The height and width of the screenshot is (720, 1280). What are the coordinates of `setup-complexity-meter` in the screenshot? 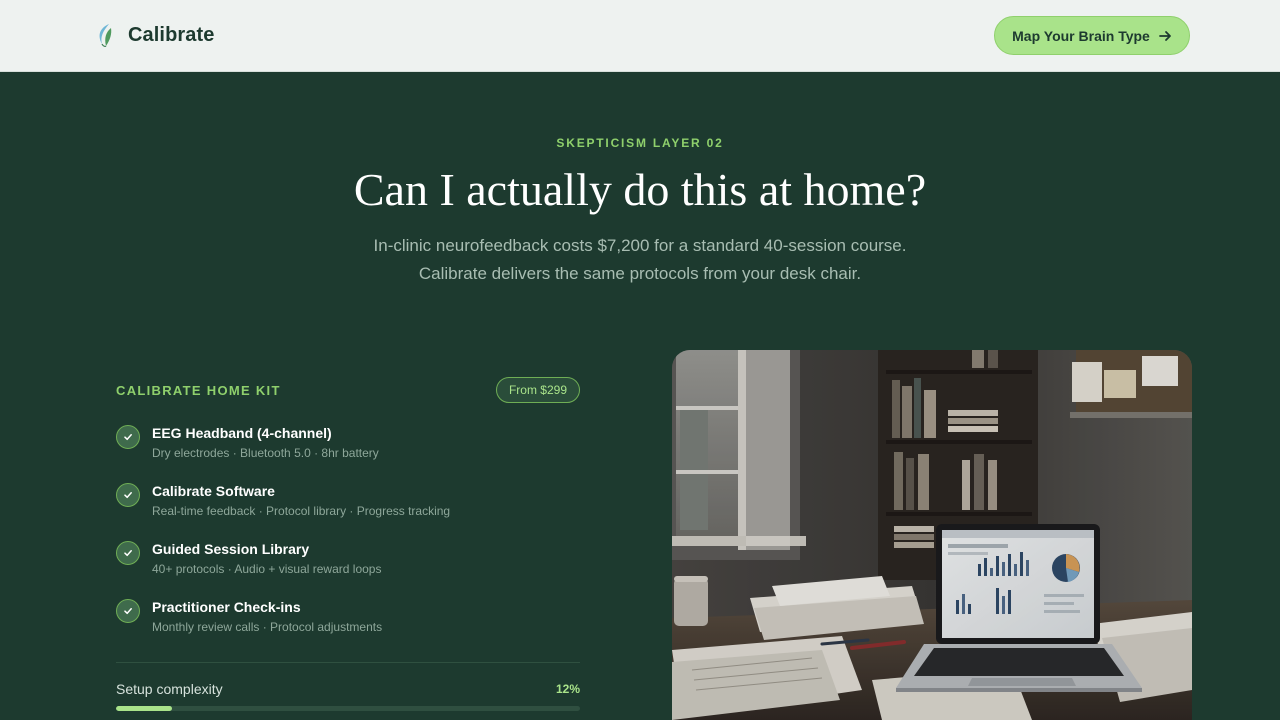 It's located at (348, 708).